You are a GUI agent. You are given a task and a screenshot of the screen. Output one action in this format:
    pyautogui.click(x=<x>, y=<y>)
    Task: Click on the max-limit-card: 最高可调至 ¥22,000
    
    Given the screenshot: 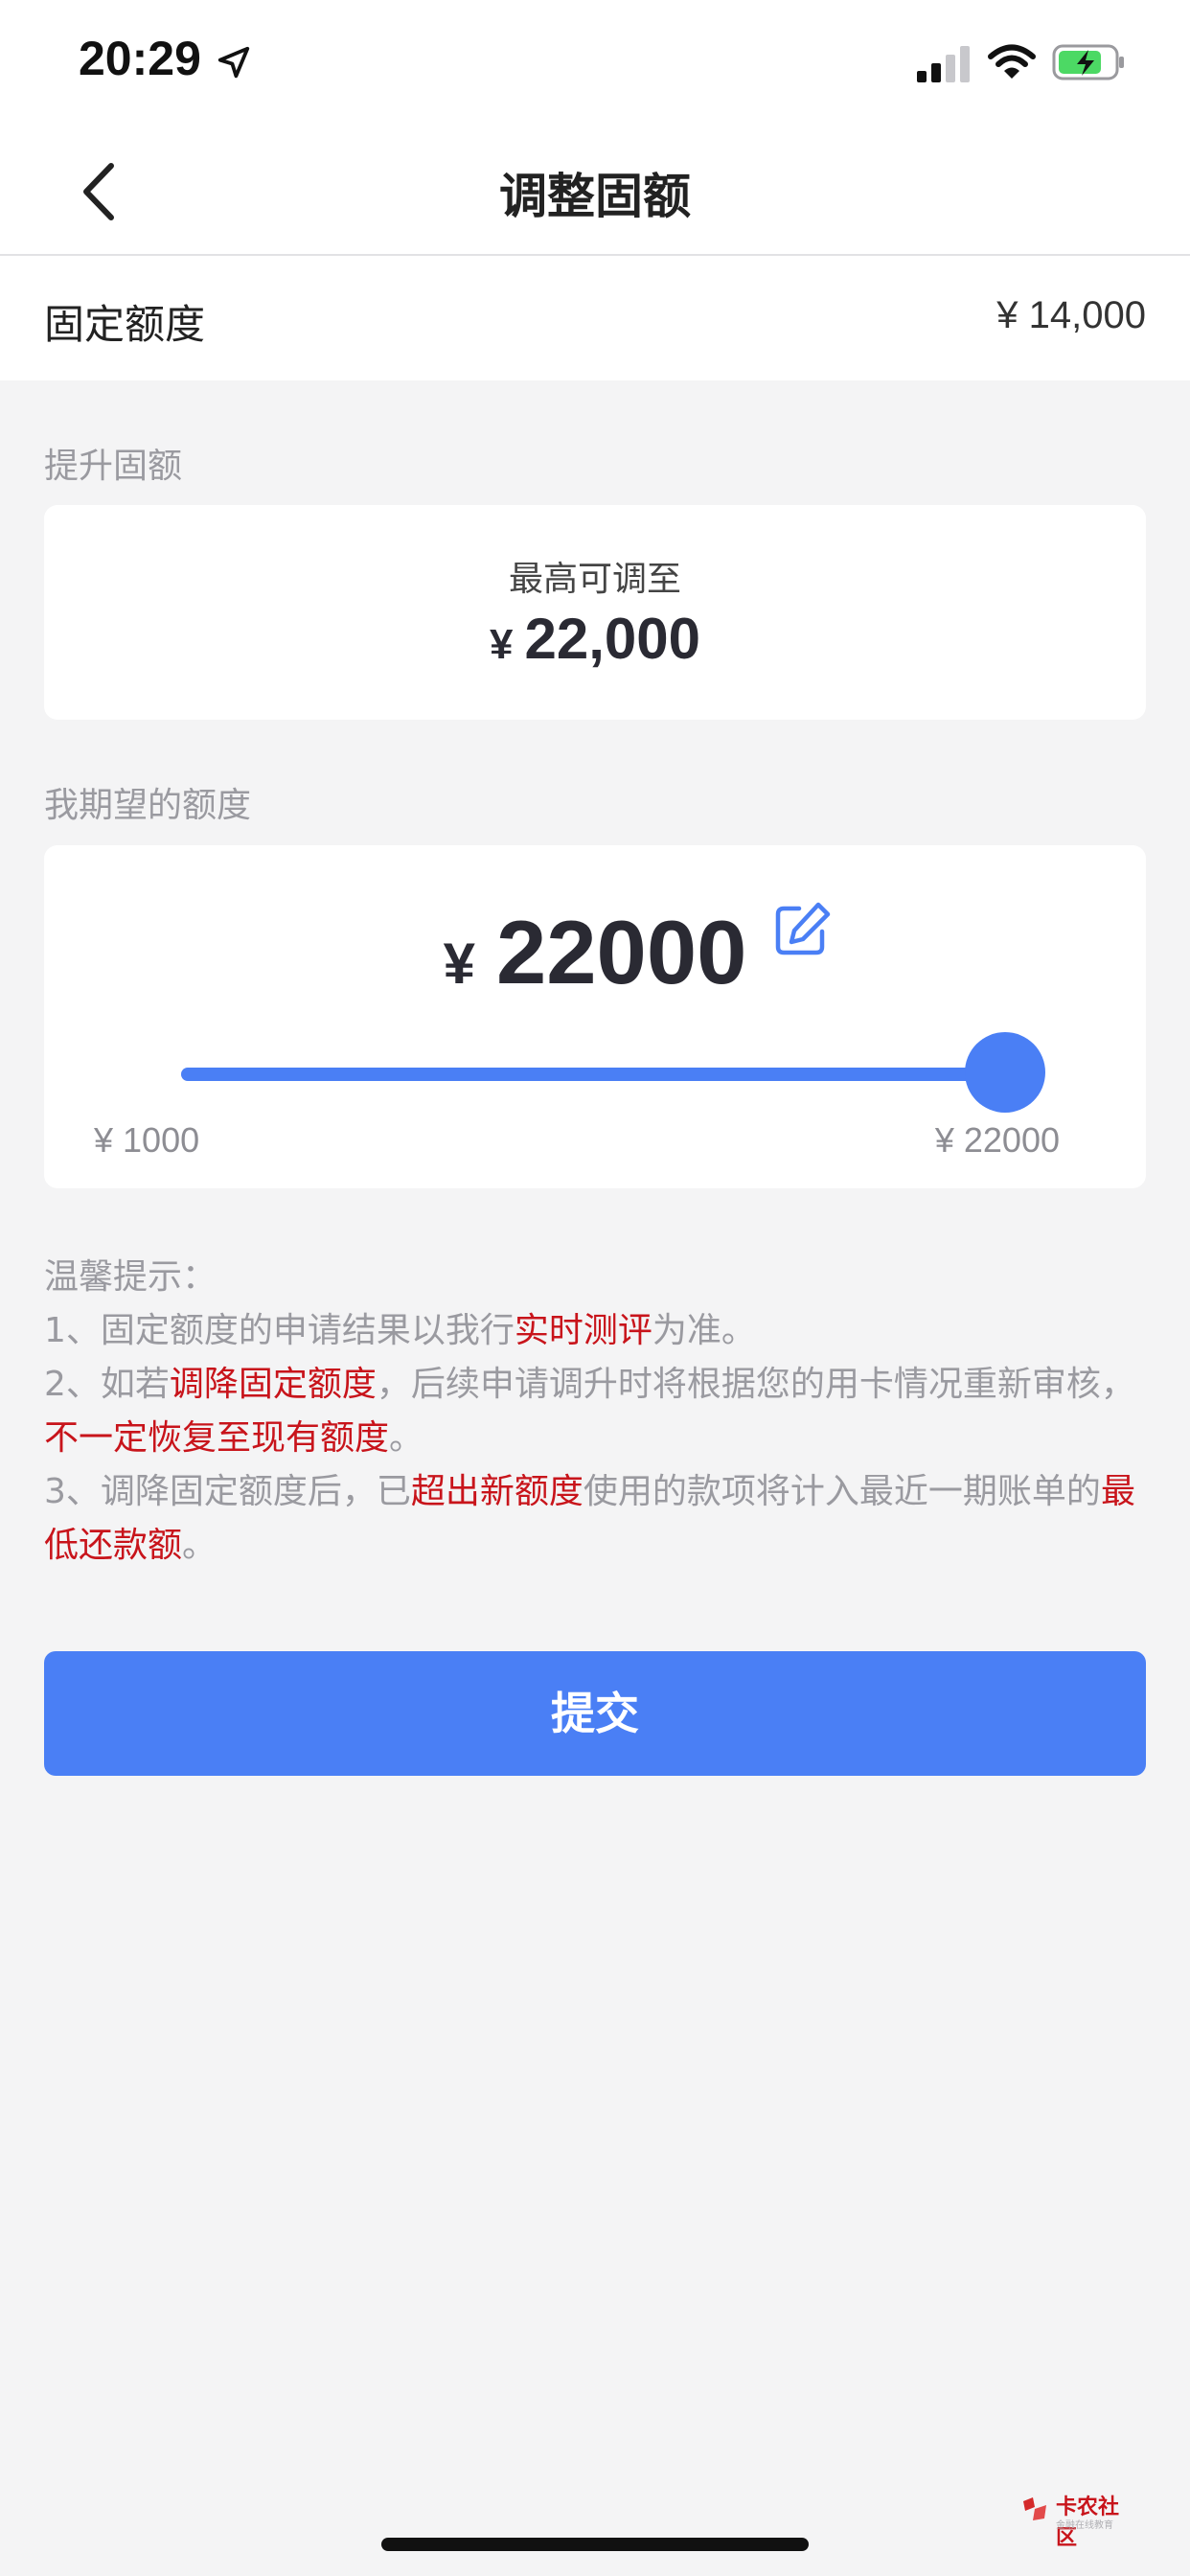 What is the action you would take?
    pyautogui.click(x=595, y=612)
    